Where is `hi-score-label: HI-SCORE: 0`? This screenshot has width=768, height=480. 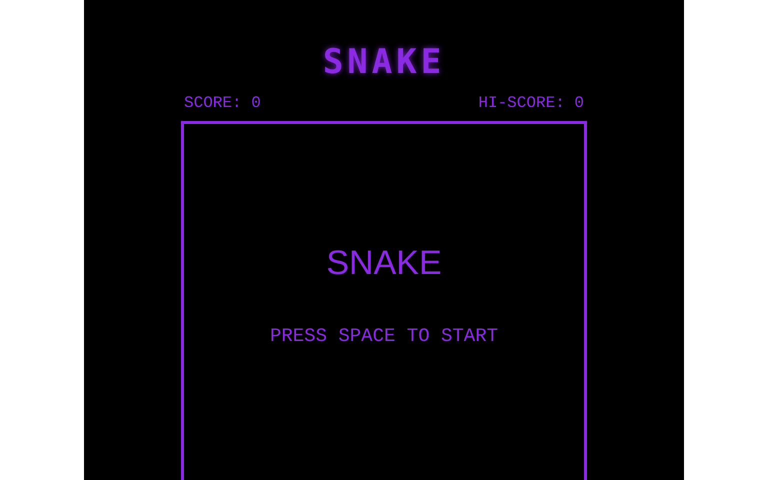 hi-score-label: HI-SCORE: 0 is located at coordinates (531, 103).